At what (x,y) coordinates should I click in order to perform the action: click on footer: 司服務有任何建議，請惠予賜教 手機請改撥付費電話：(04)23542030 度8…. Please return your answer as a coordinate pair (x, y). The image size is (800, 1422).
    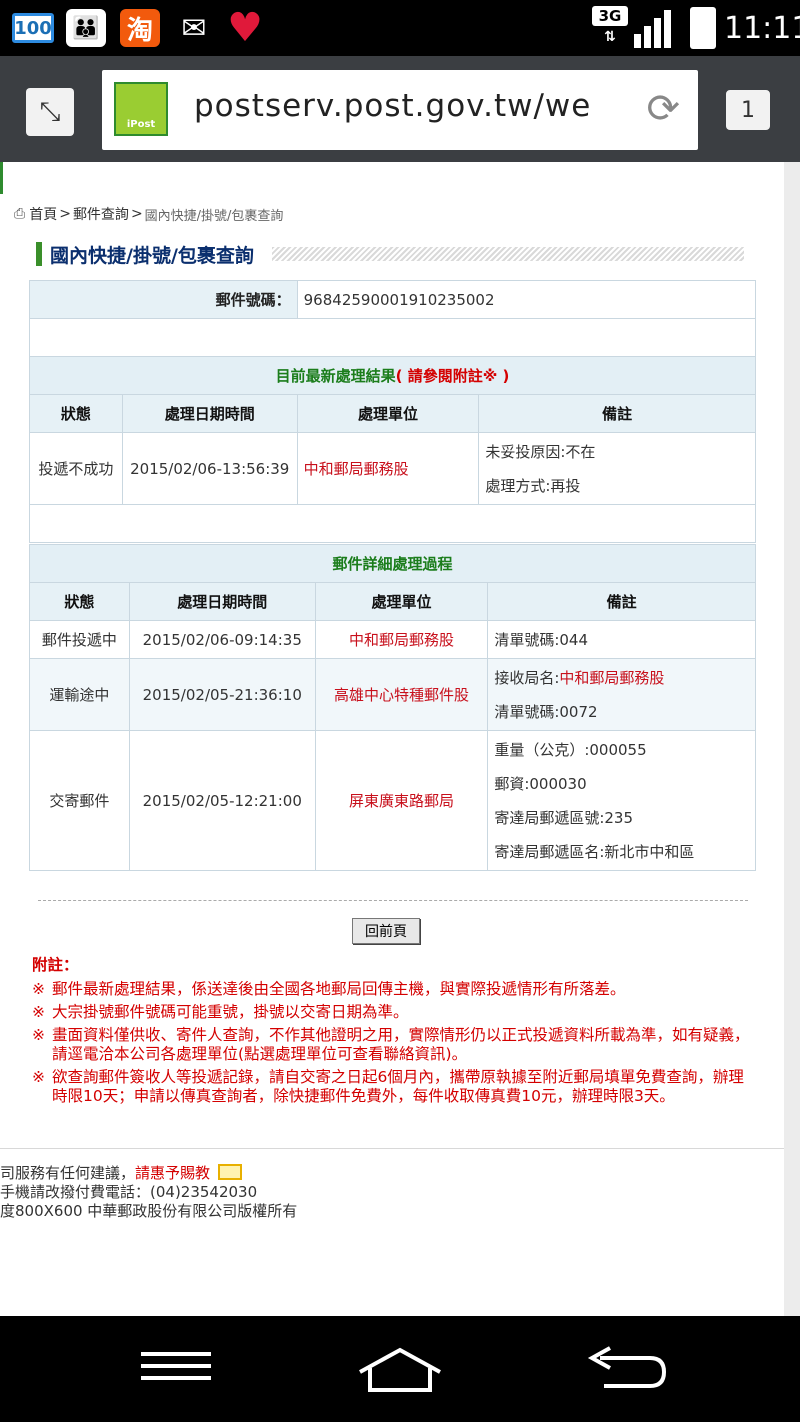
    Looking at the image, I should click on (148, 1192).